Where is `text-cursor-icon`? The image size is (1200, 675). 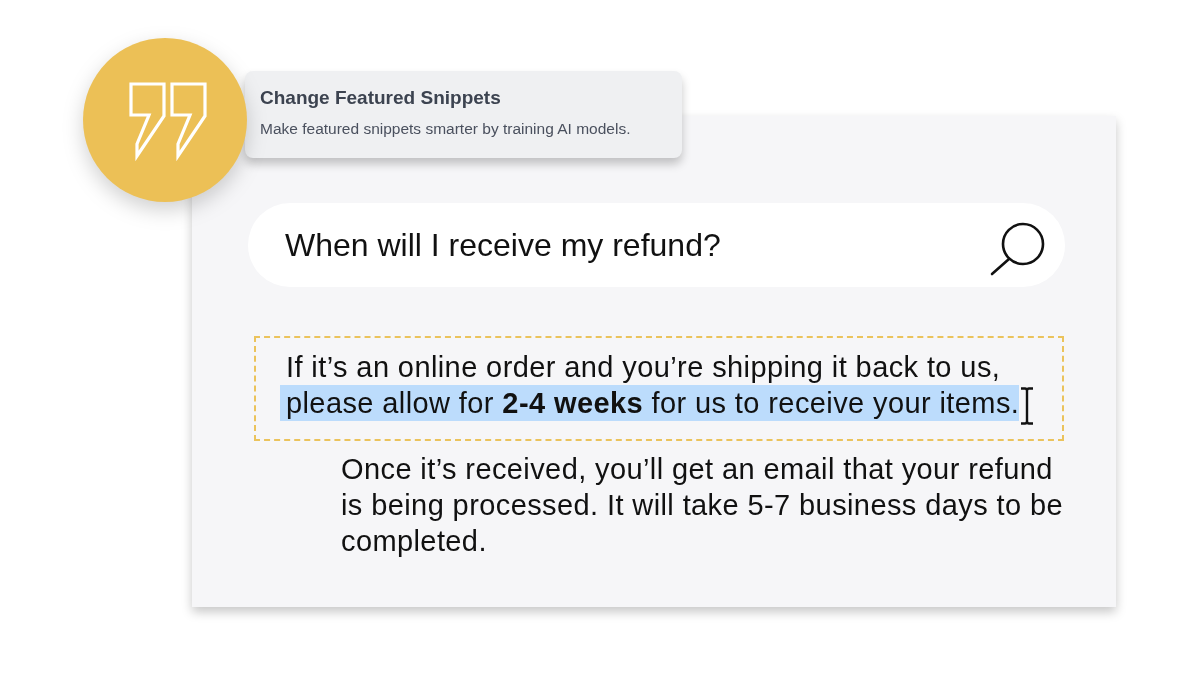 text-cursor-icon is located at coordinates (1027, 406).